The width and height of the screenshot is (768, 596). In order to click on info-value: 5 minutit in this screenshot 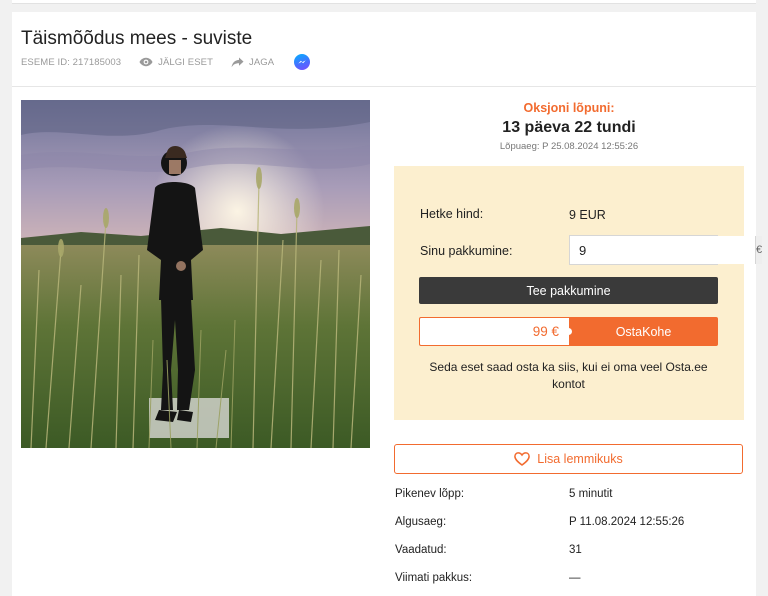, I will do `click(591, 494)`.